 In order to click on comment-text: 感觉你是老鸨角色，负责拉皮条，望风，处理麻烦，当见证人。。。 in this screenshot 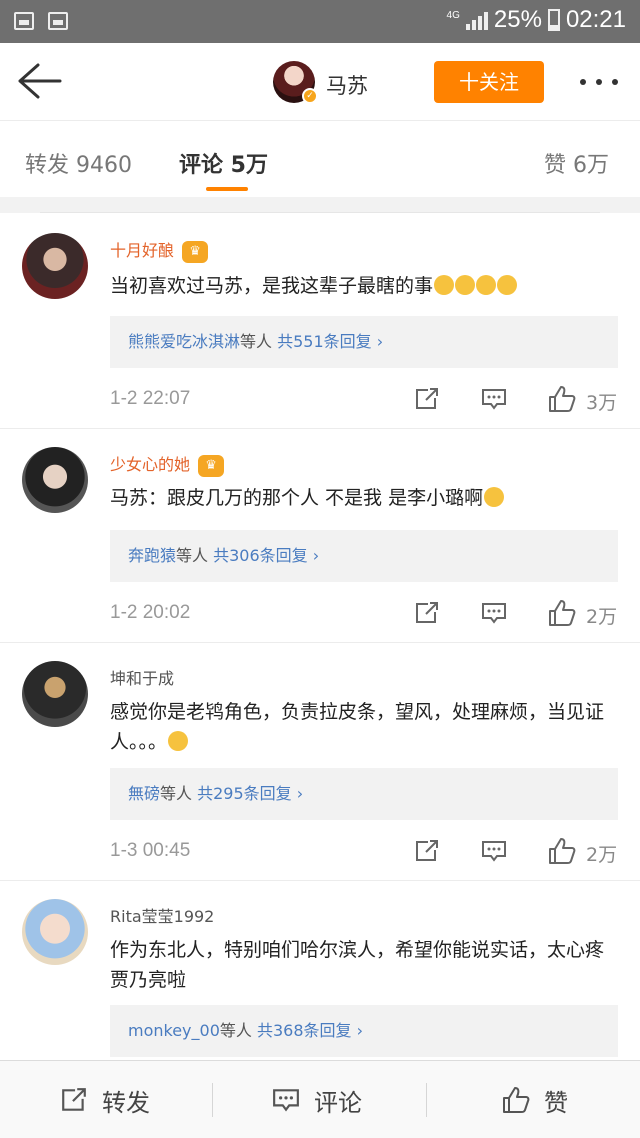, I will do `click(365, 727)`.